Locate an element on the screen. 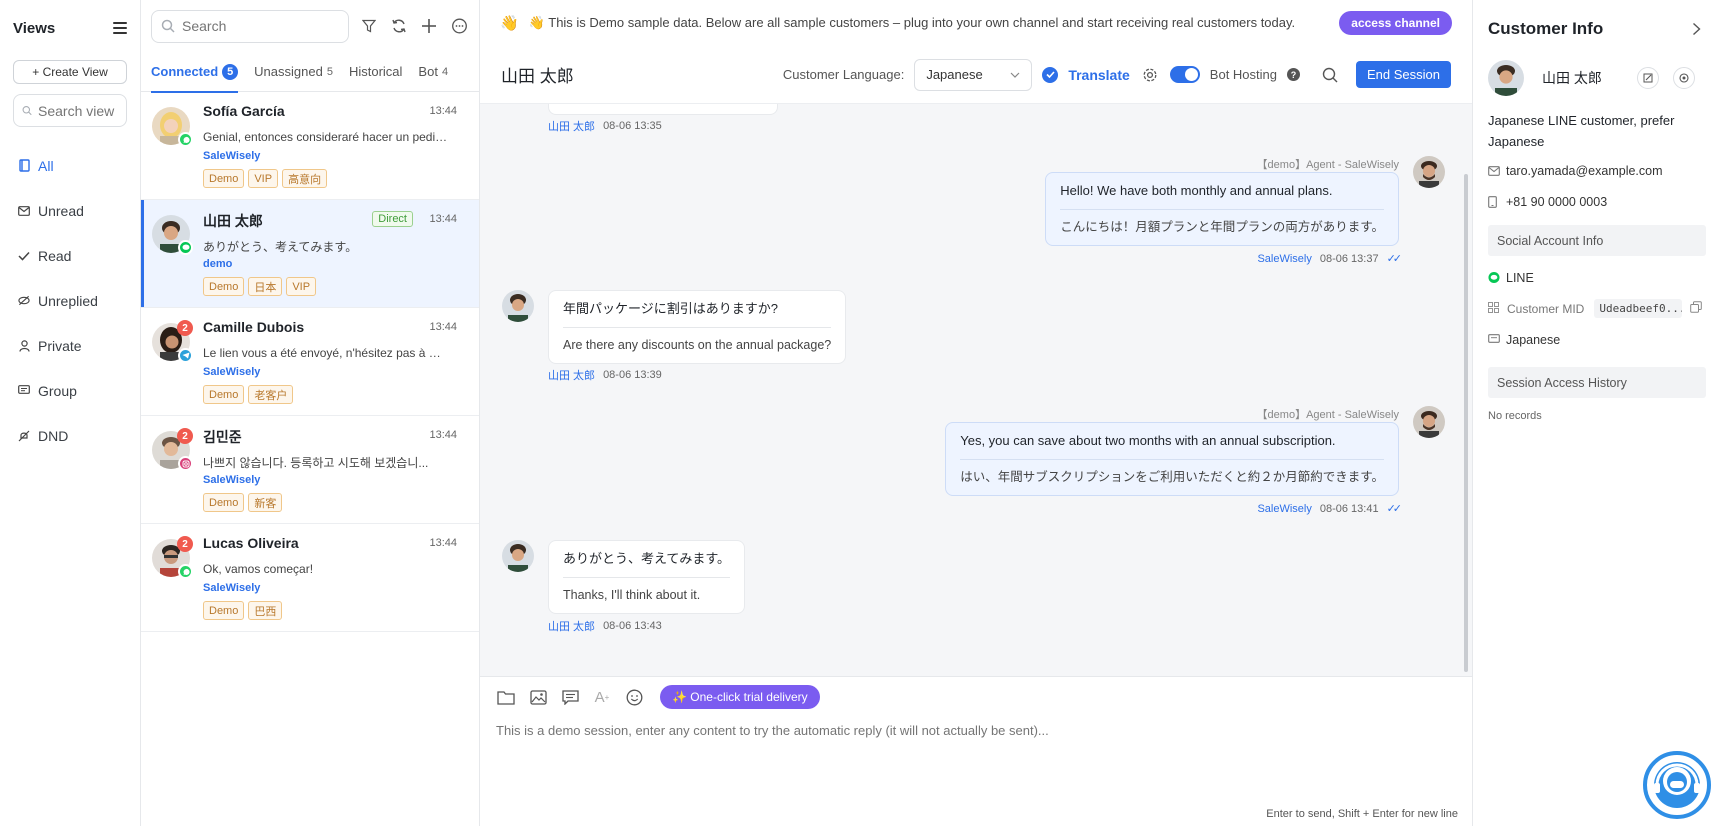 The image size is (1721, 826). chevron-right-icon is located at coordinates (1696, 29).